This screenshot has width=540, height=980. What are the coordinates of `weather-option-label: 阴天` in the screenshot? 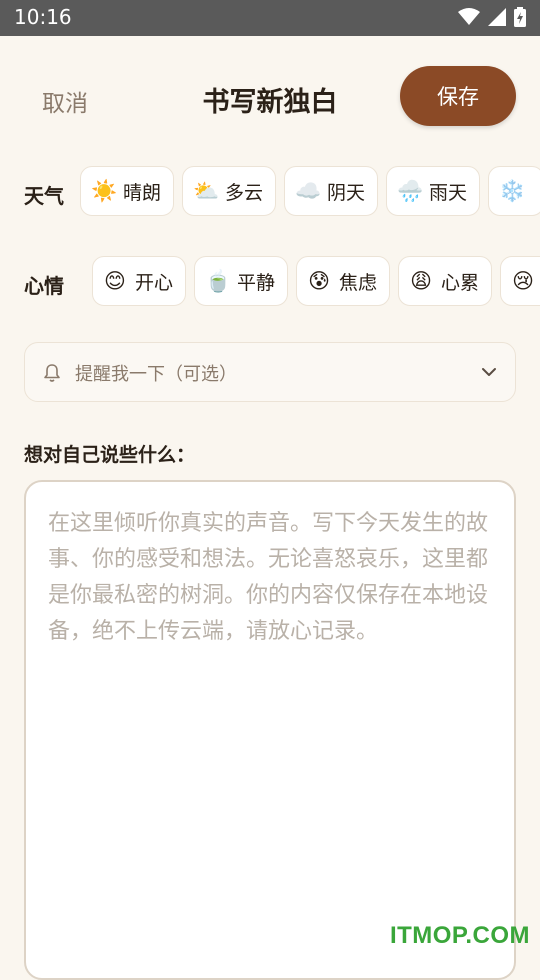 It's located at (346, 192).